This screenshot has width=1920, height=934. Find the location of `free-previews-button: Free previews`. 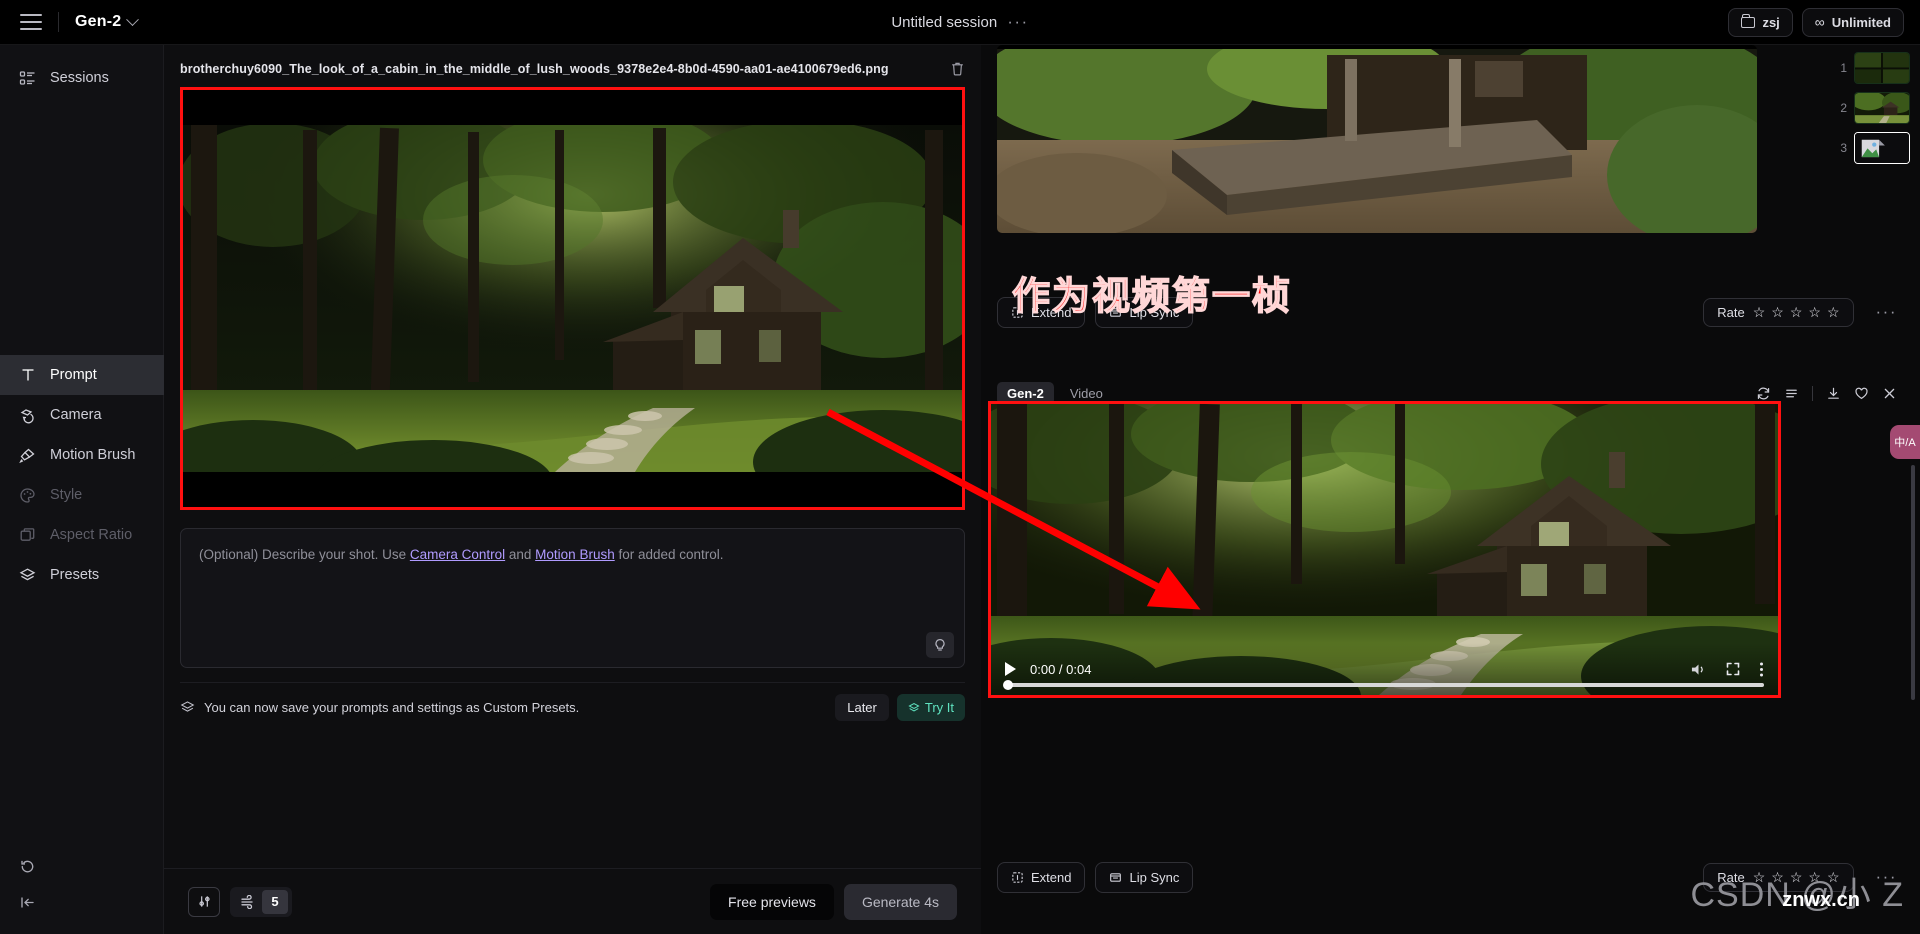

free-previews-button: Free previews is located at coordinates (772, 901).